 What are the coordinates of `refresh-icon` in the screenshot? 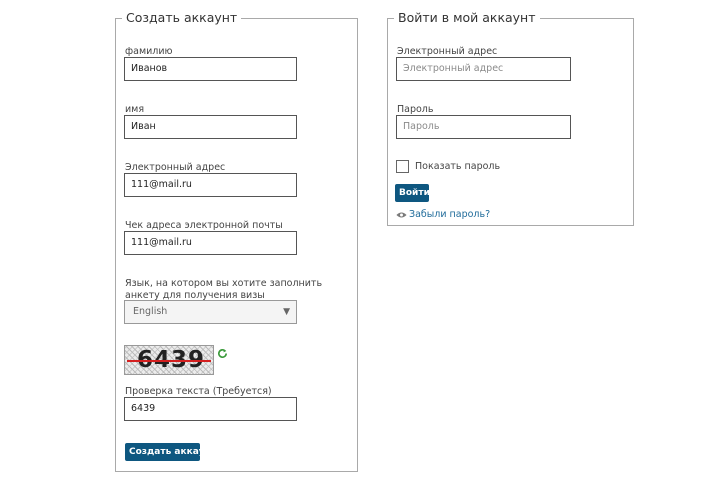 It's located at (222, 353).